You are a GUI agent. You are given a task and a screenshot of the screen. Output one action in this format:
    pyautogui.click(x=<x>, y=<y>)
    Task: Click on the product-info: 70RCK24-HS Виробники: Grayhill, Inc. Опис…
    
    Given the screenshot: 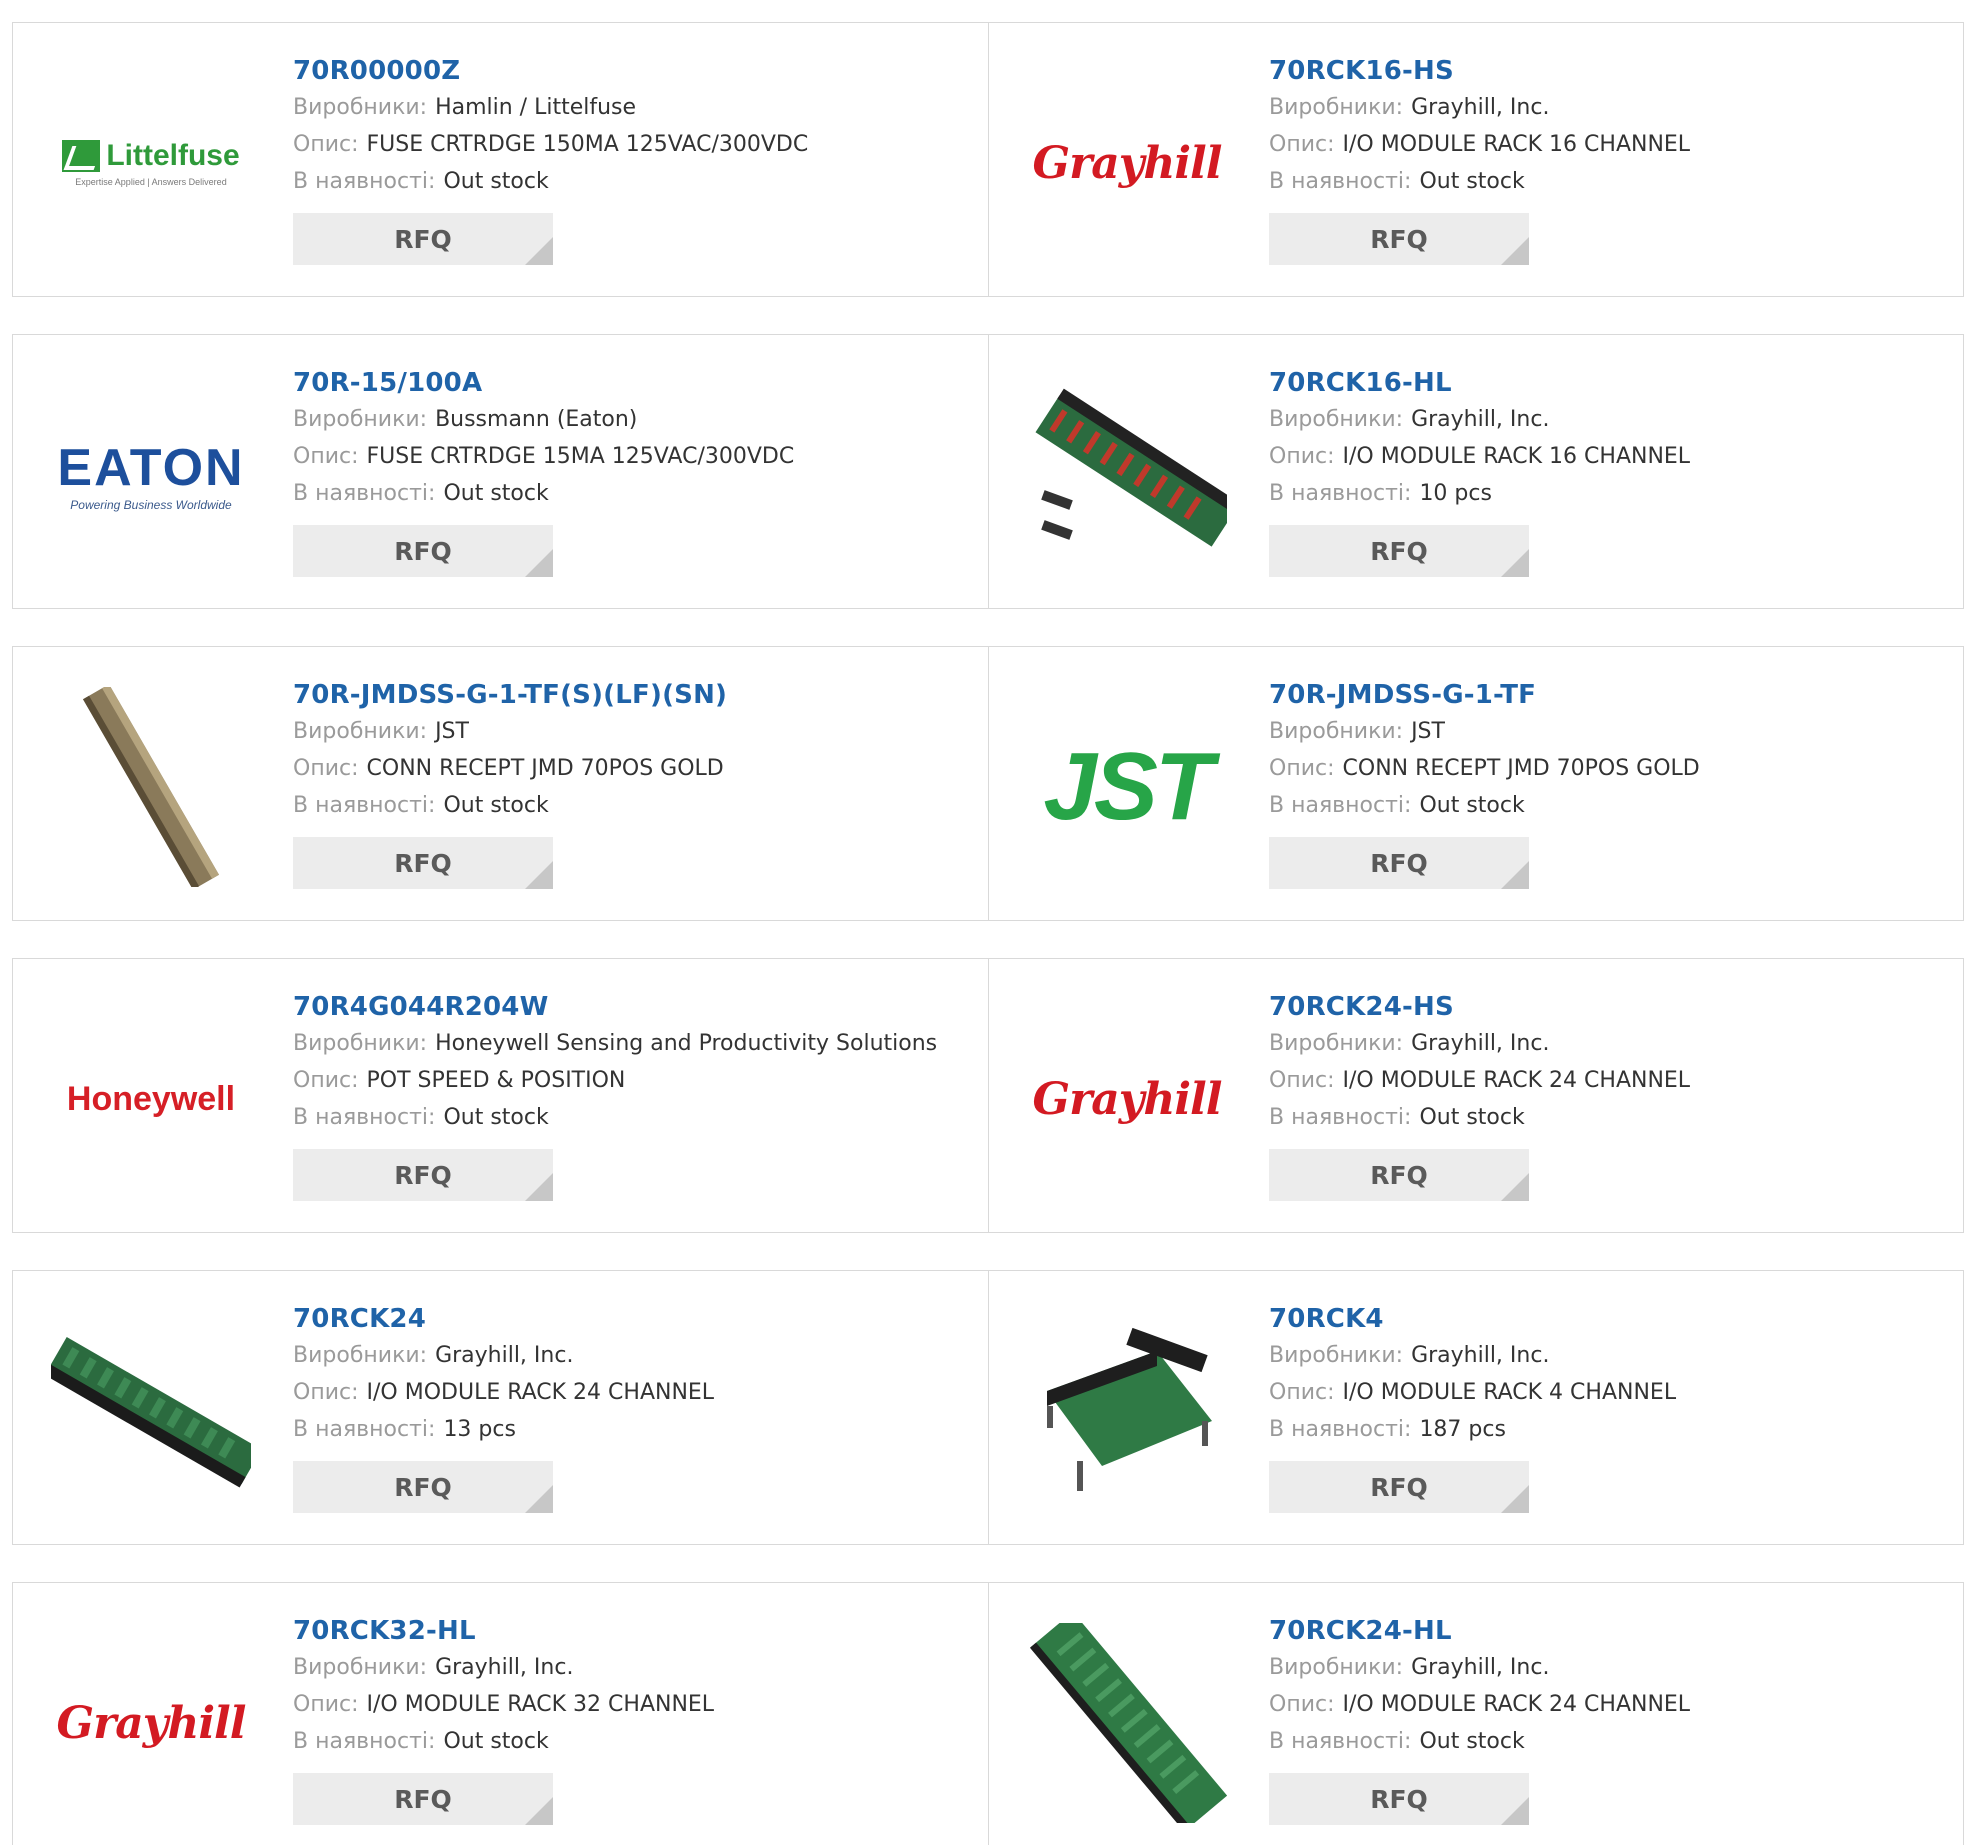 What is the action you would take?
    pyautogui.click(x=1479, y=1095)
    